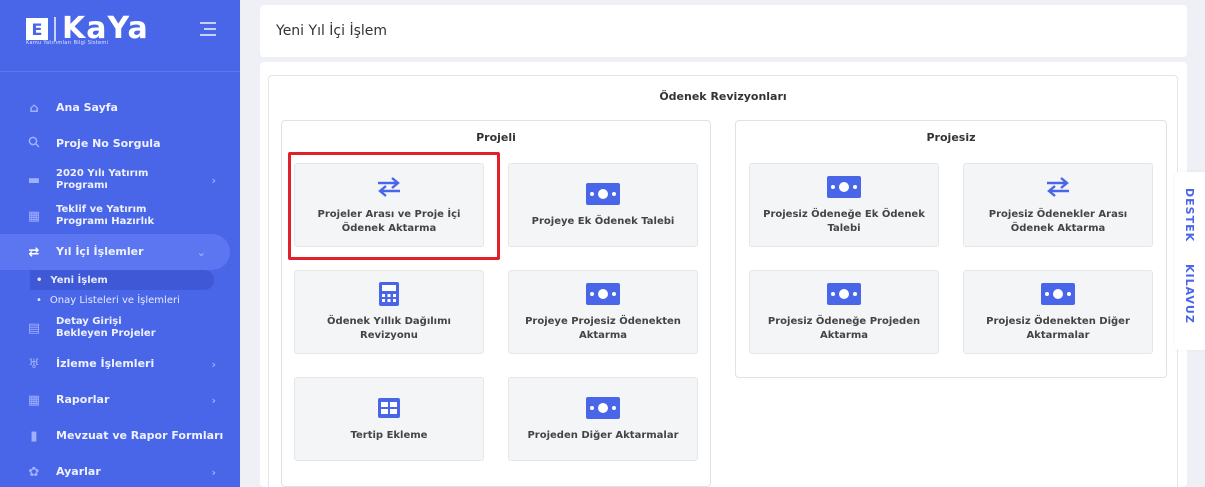 The height and width of the screenshot is (487, 1205). Describe the element at coordinates (106, 327) in the screenshot. I see `sidebar-item-label: Detay Girişi Bekleyen Projeler` at that location.